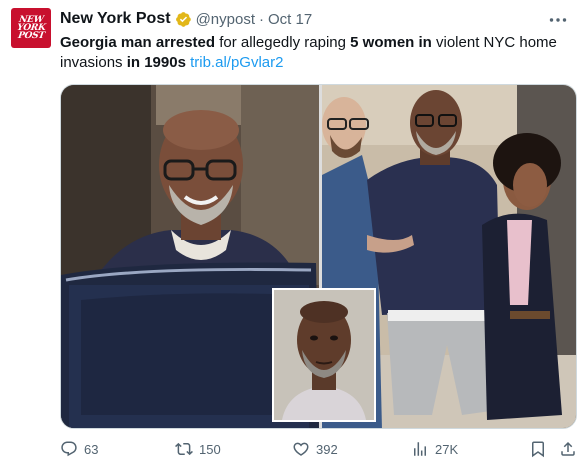  I want to click on share-icon, so click(568, 448).